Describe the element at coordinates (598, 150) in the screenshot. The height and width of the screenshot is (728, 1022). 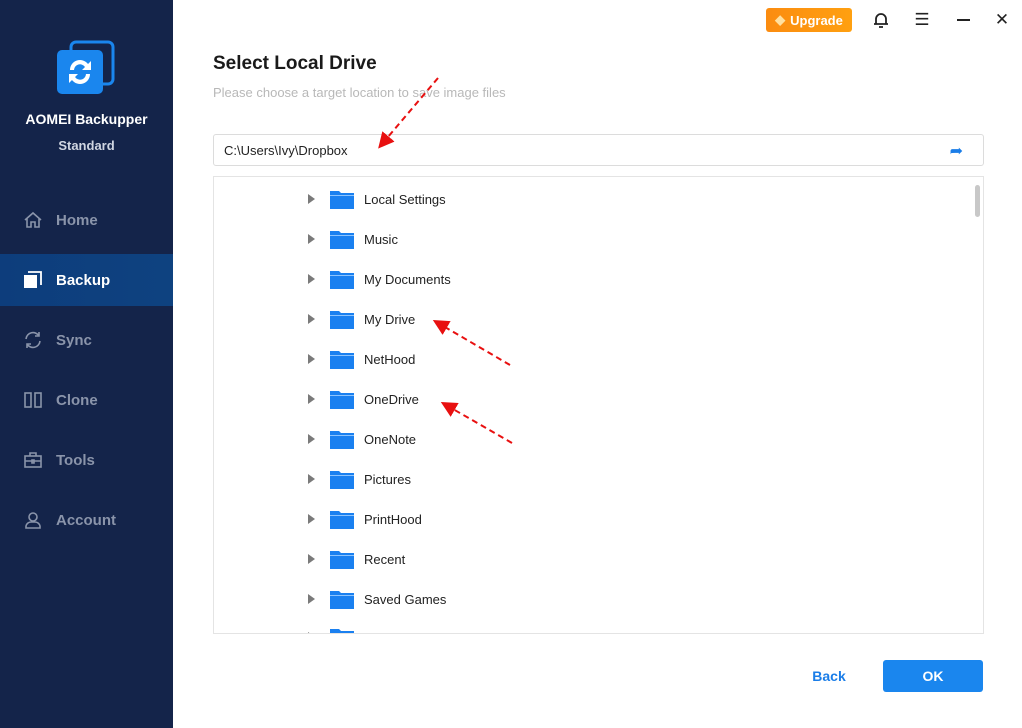
I see `path-input: C:\Users\Ivy\Dropbox ➦` at that location.